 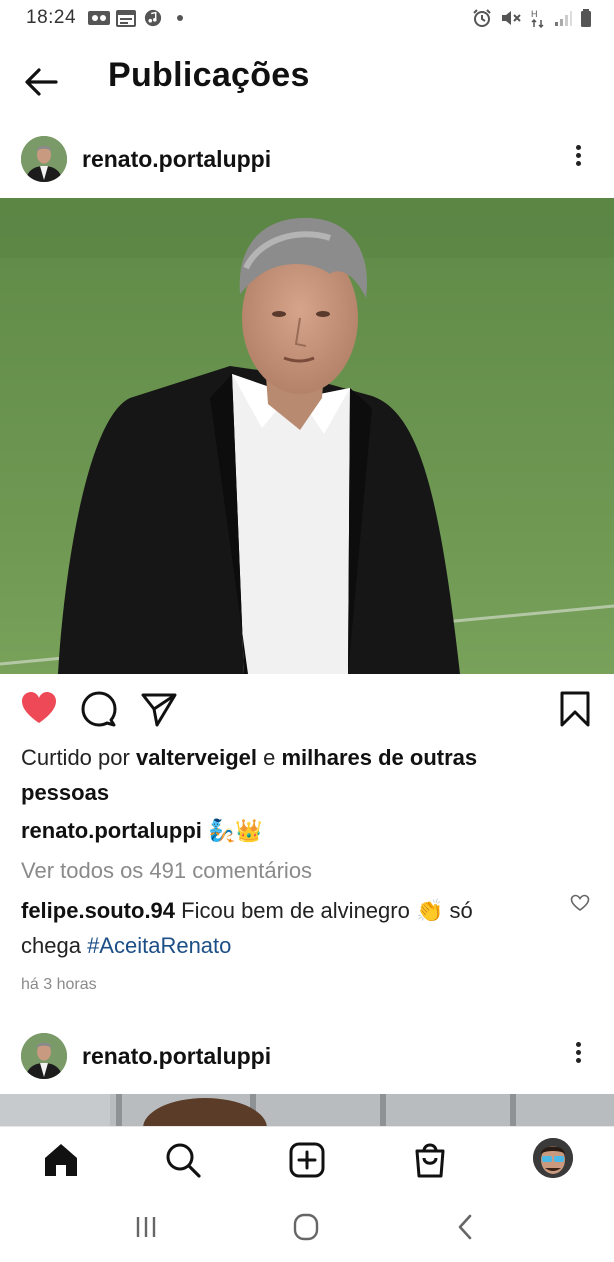 What do you see at coordinates (575, 709) in the screenshot?
I see `save-bookmark-icon` at bounding box center [575, 709].